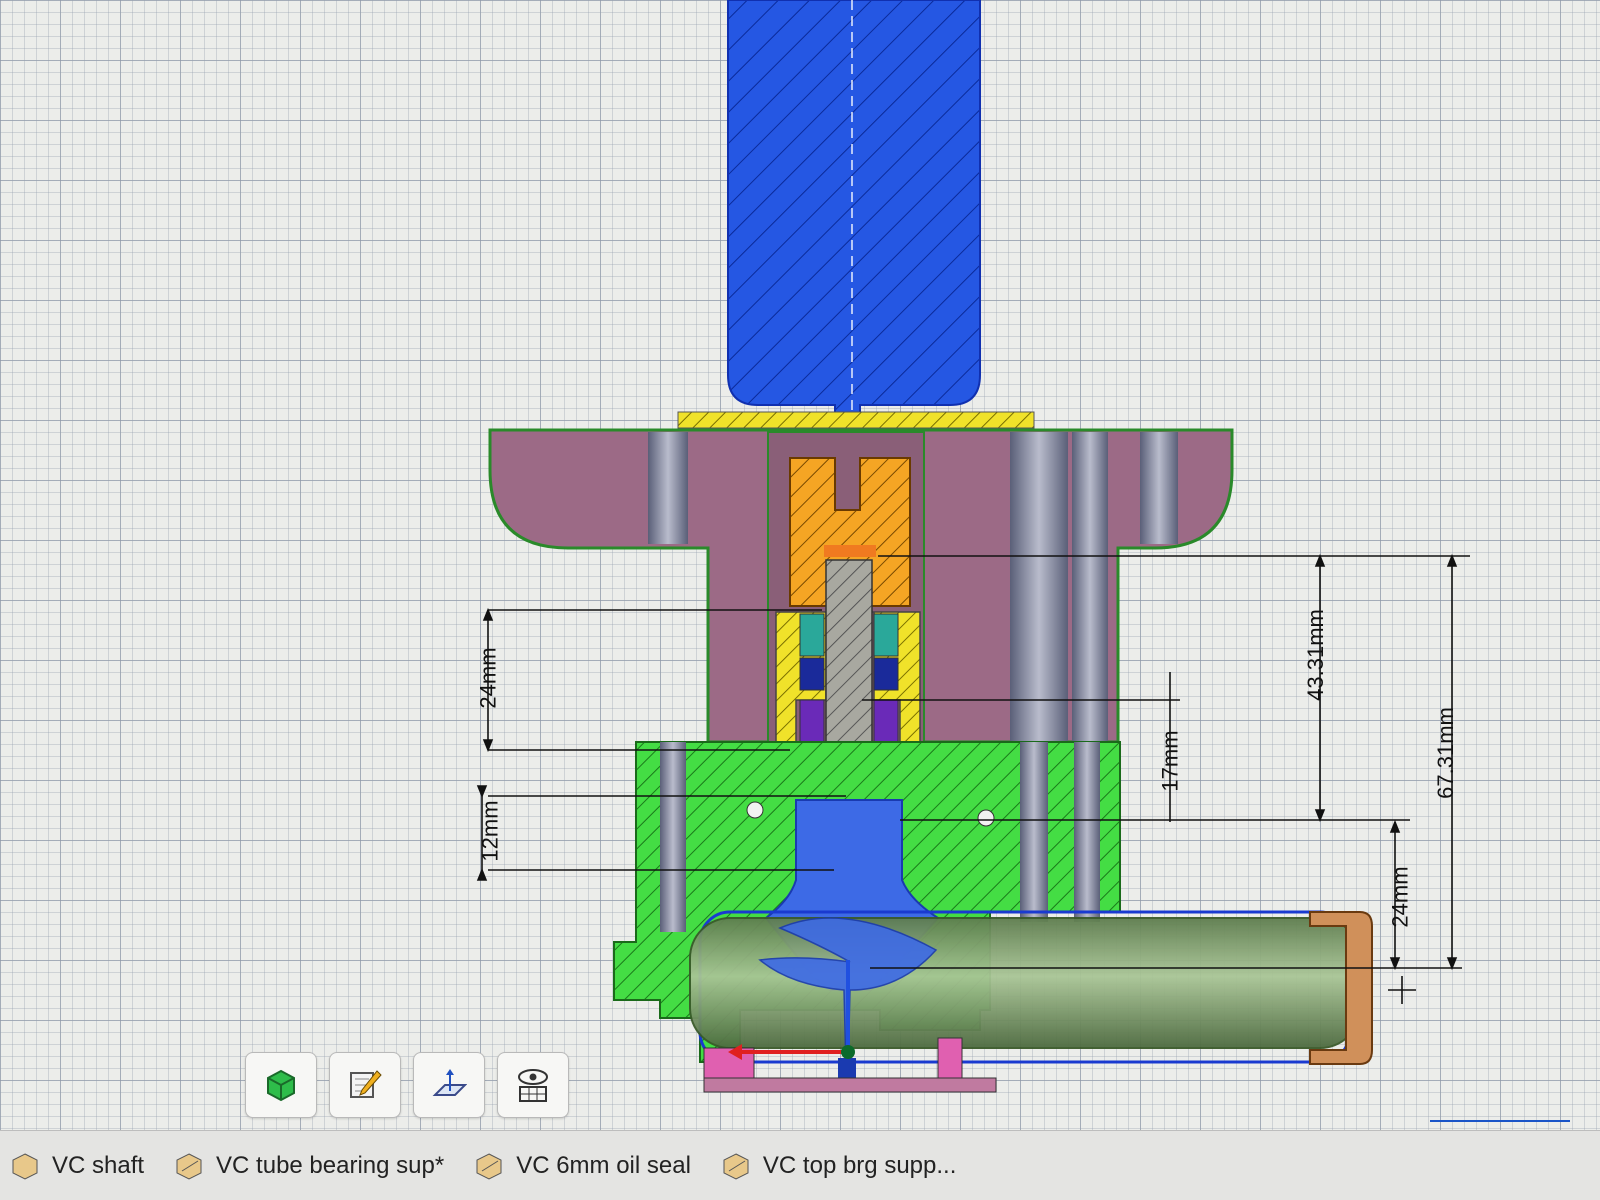  I want to click on seal-right, so click(886, 724).